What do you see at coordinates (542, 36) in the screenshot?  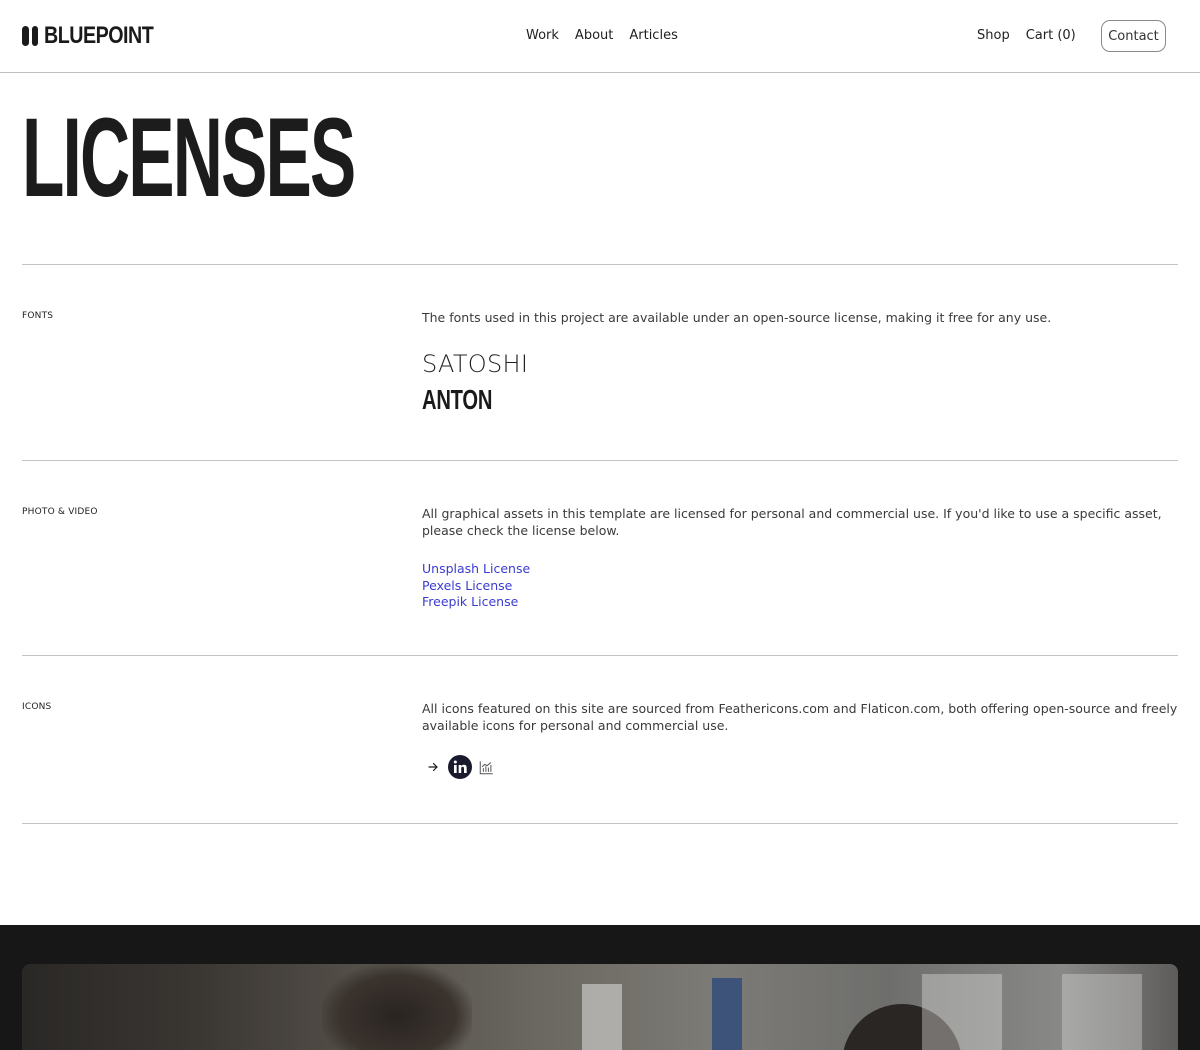 I see `nav-link-work: Work` at bounding box center [542, 36].